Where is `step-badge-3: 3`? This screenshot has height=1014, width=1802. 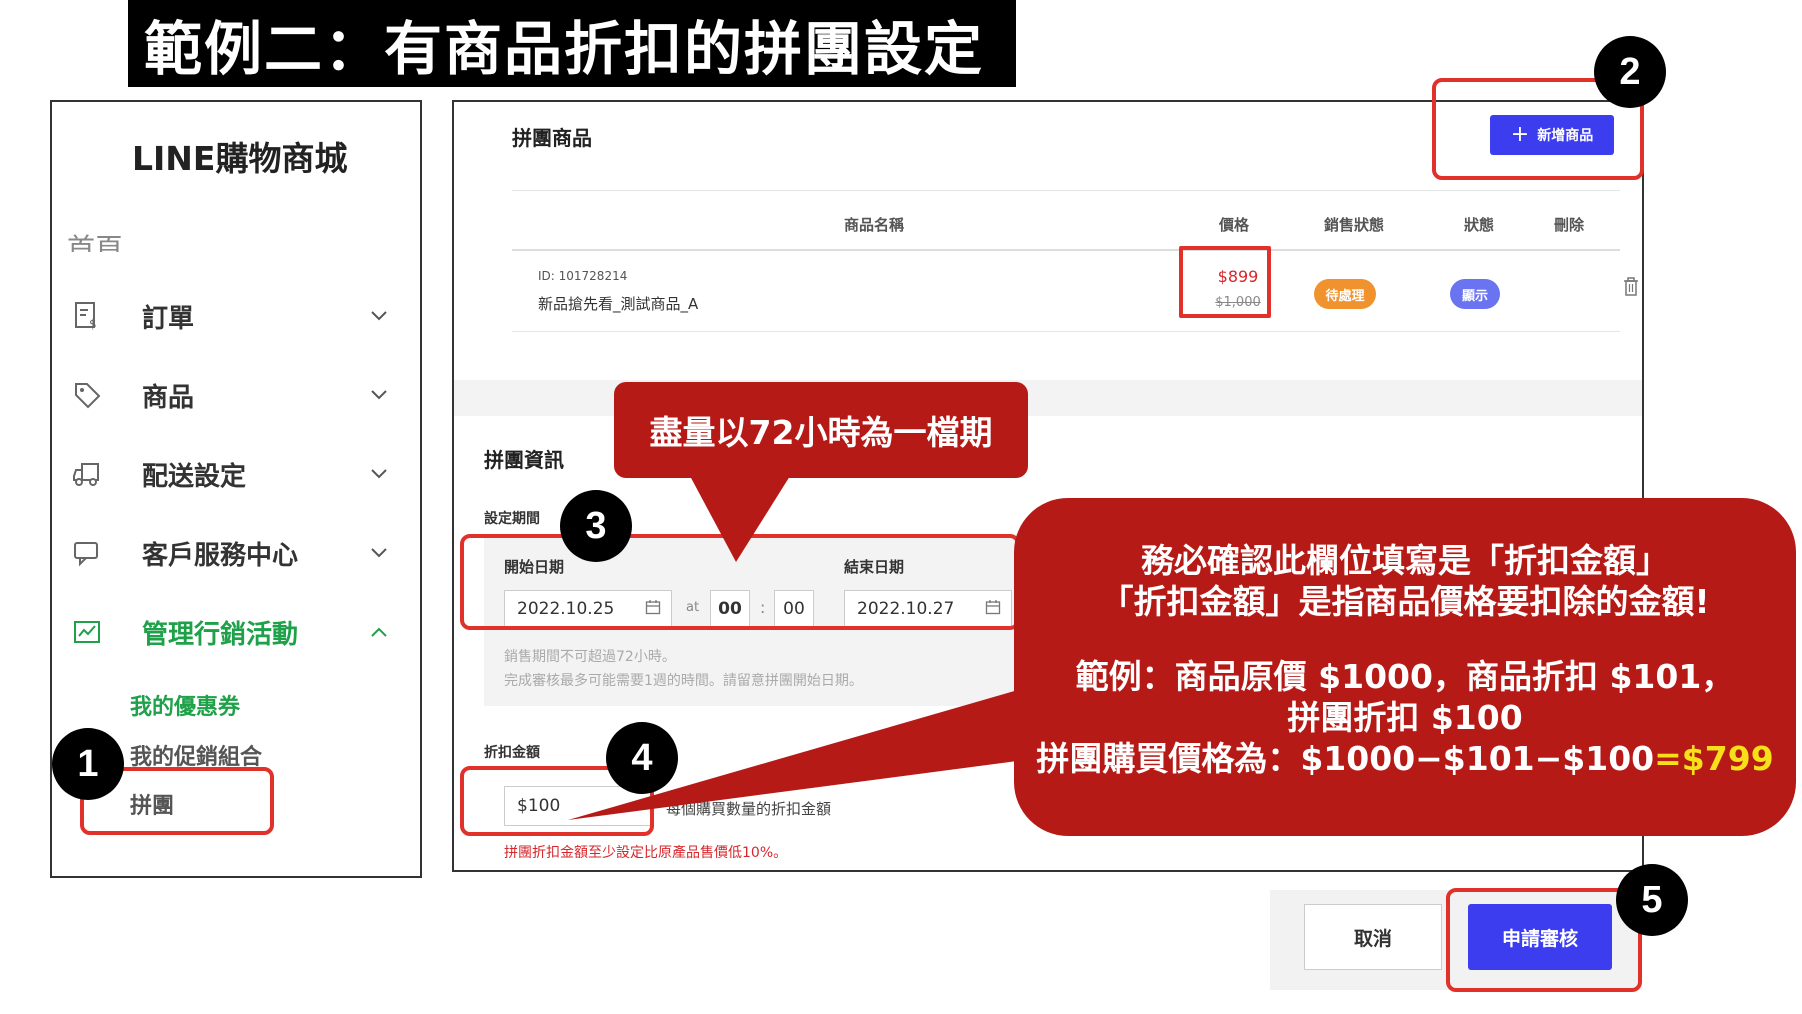
step-badge-3: 3 is located at coordinates (596, 526).